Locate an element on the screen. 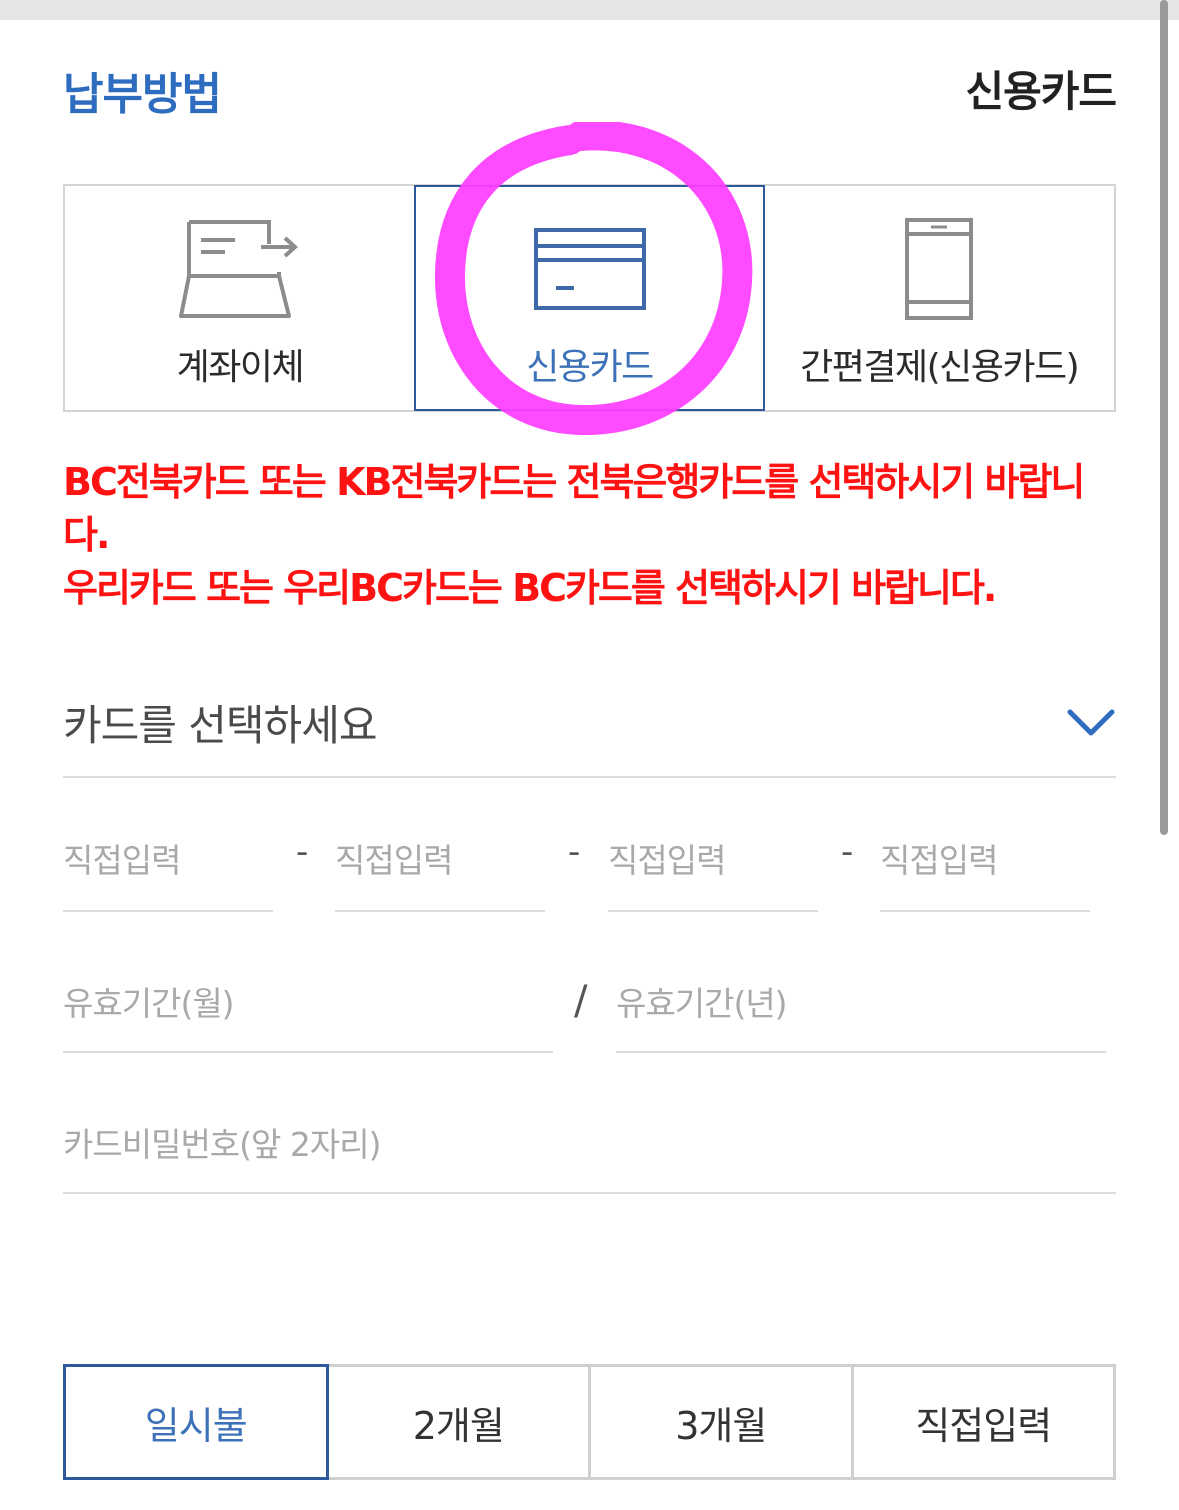  installment-lump-sum-button: 일시불 is located at coordinates (196, 1422).